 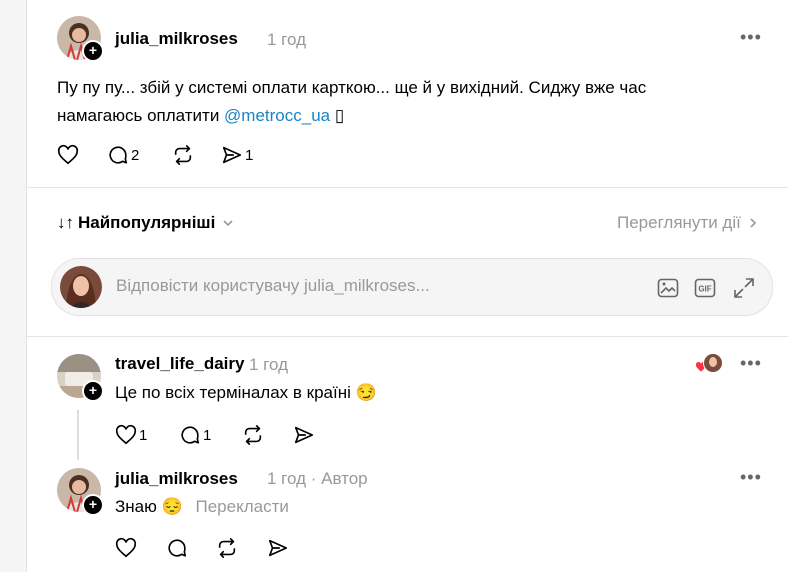 What do you see at coordinates (207, 435) in the screenshot?
I see `comment-replies-count: 1` at bounding box center [207, 435].